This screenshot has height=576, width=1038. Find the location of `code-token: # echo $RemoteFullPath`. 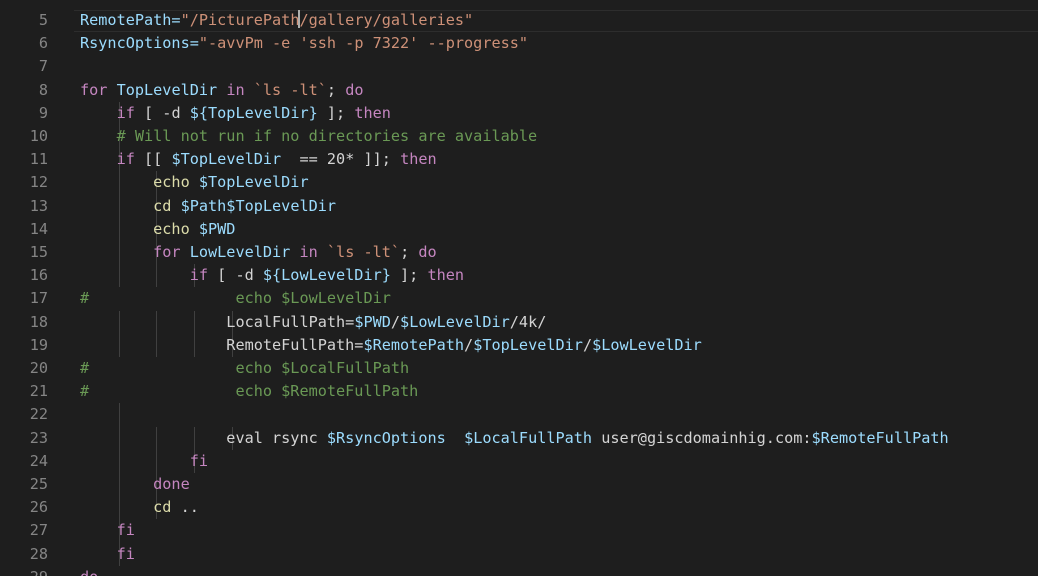

code-token: # echo $RemoteFullPath is located at coordinates (249, 391).